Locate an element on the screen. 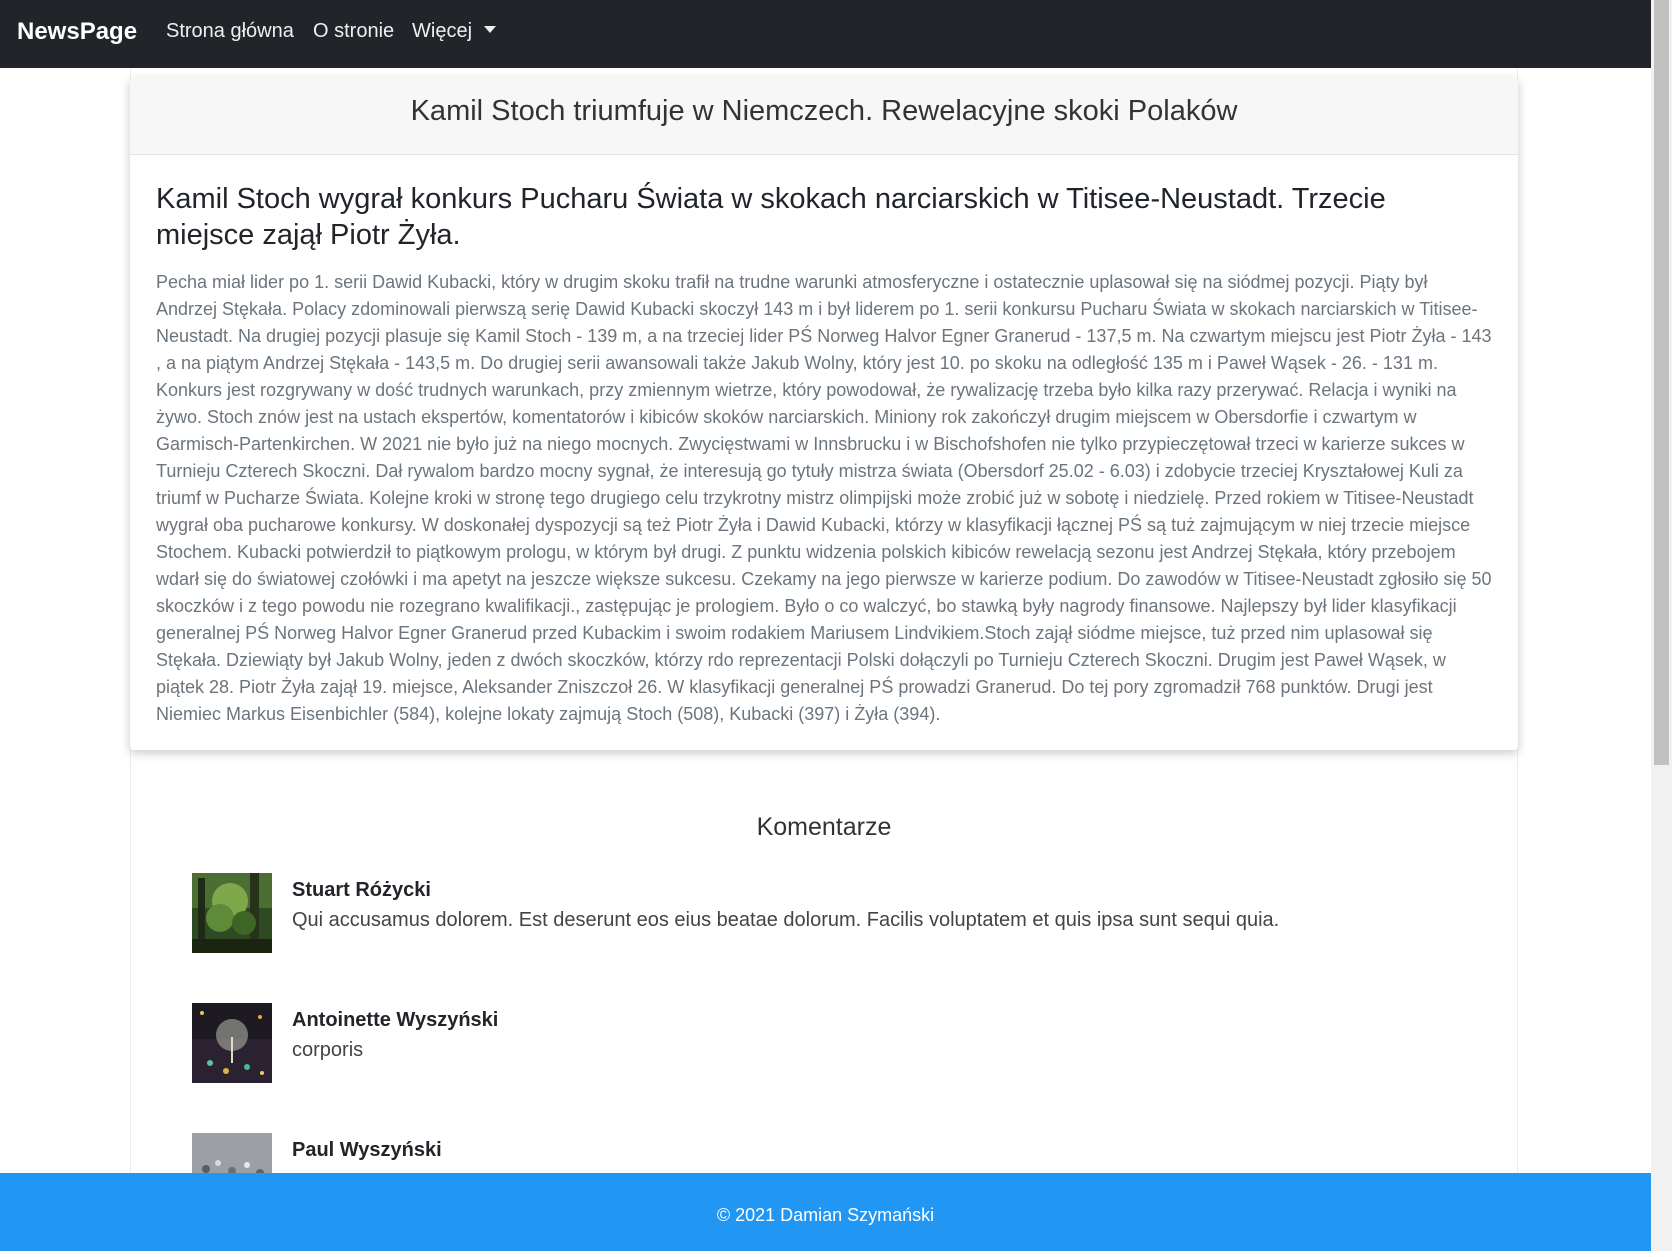 The height and width of the screenshot is (1257, 1672). comment-author: Stuart Różycki is located at coordinates (361, 890).